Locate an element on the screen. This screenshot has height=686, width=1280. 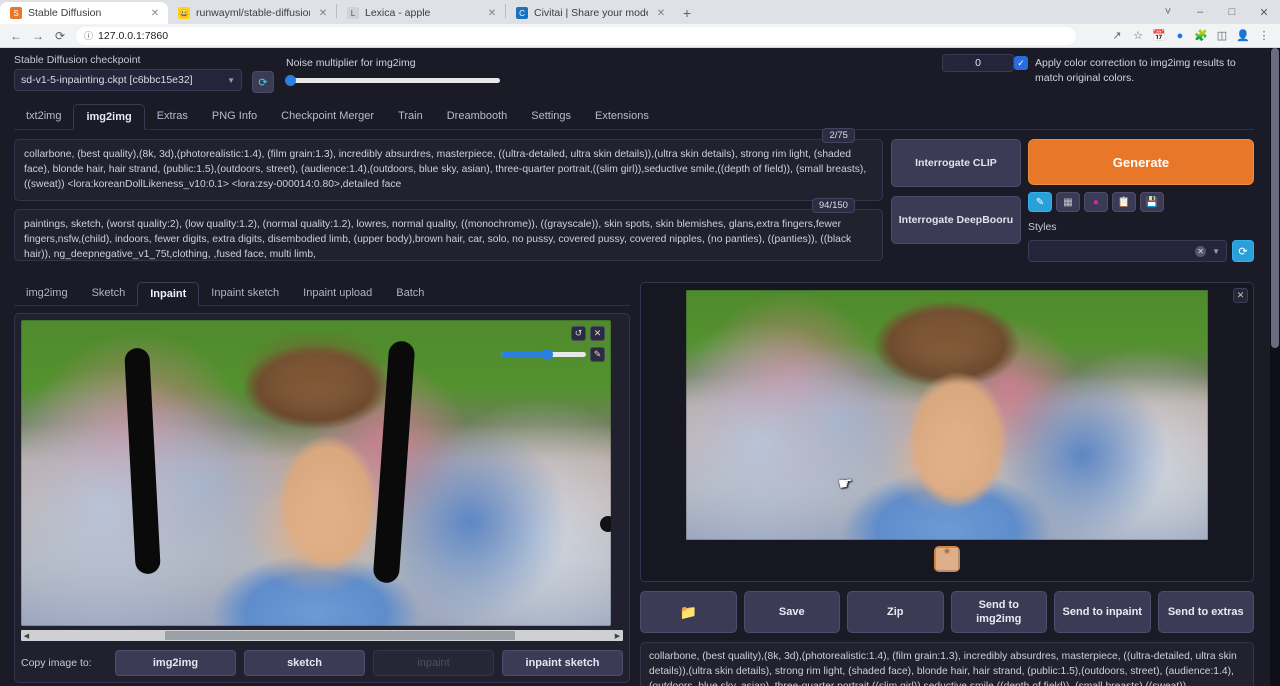
scroll-left-arrow-icon: ◀ is located at coordinates (26, 636).